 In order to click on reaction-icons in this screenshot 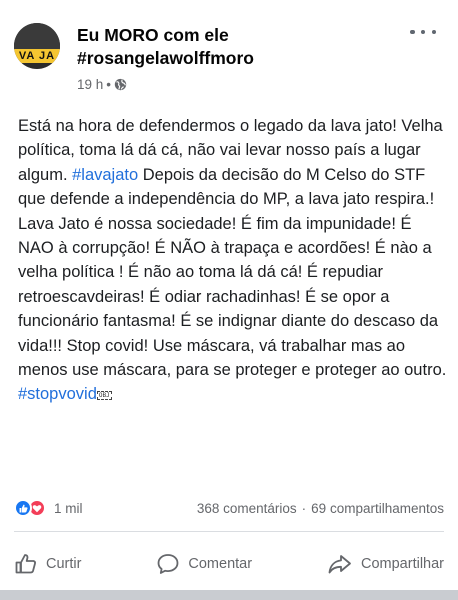, I will do `click(30, 508)`.